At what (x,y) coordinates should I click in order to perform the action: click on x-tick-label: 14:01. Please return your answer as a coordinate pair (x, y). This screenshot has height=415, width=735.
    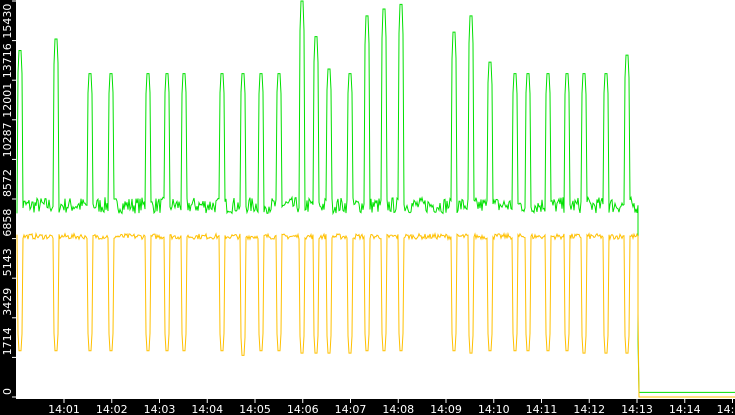
    Looking at the image, I should click on (64, 409).